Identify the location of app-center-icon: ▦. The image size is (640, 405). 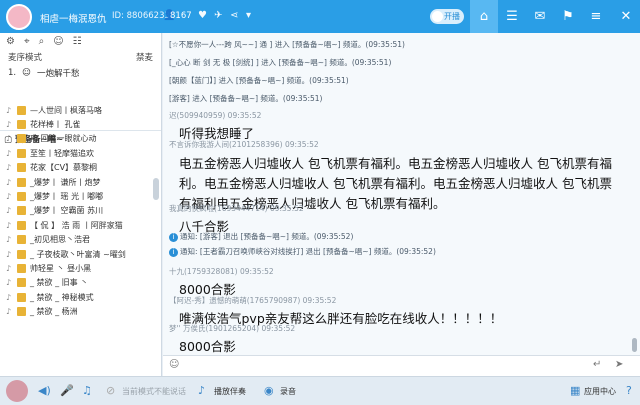
(575, 390).